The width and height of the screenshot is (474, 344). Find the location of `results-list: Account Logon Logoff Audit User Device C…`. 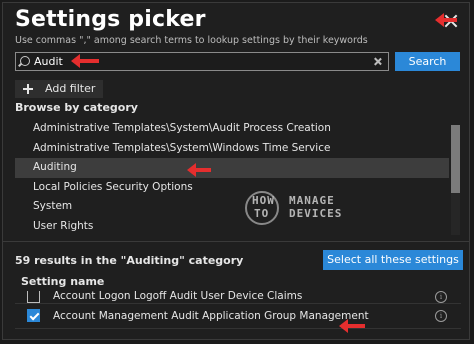

results-list: Account Logon Logoff Audit User Device C… is located at coordinates (238, 315).